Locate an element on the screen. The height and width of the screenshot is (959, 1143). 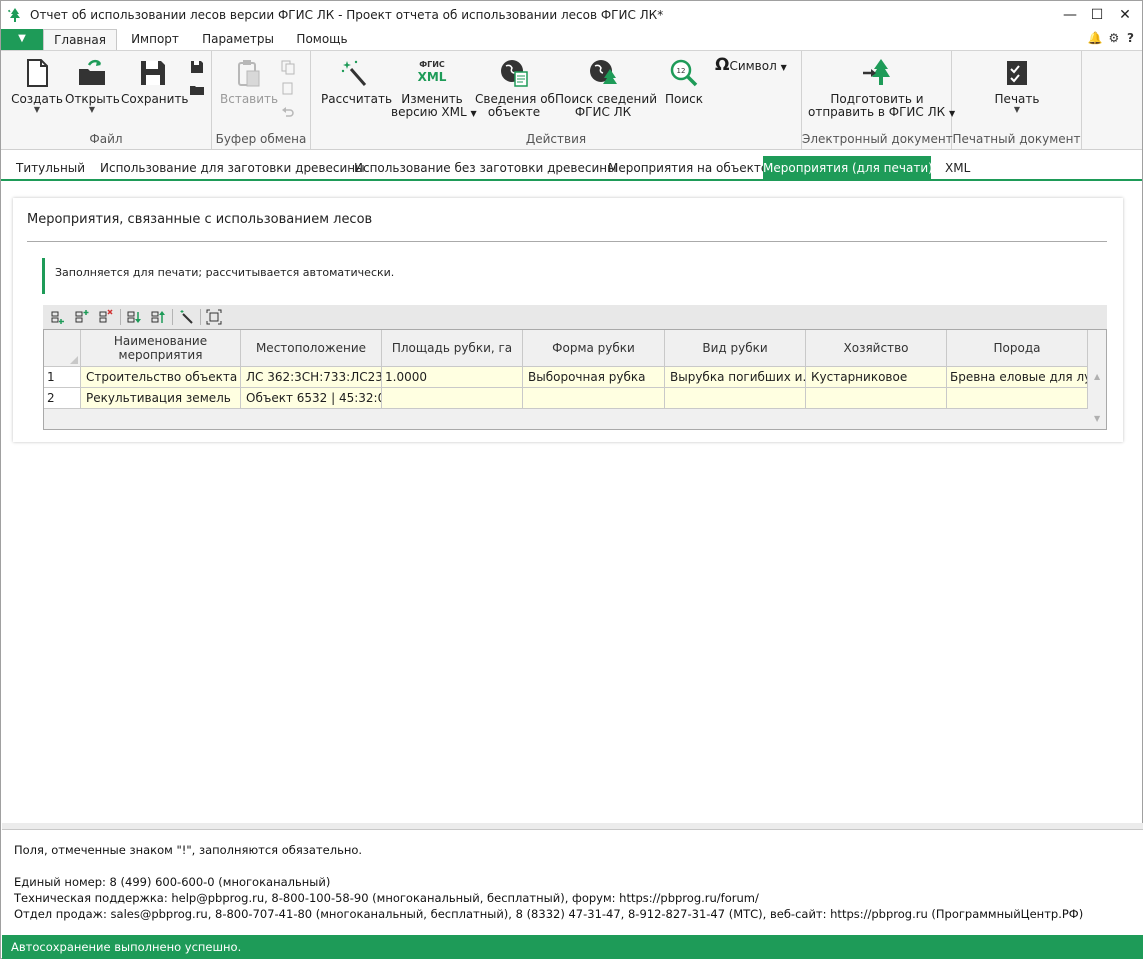
corner-cell is located at coordinates (62, 348).